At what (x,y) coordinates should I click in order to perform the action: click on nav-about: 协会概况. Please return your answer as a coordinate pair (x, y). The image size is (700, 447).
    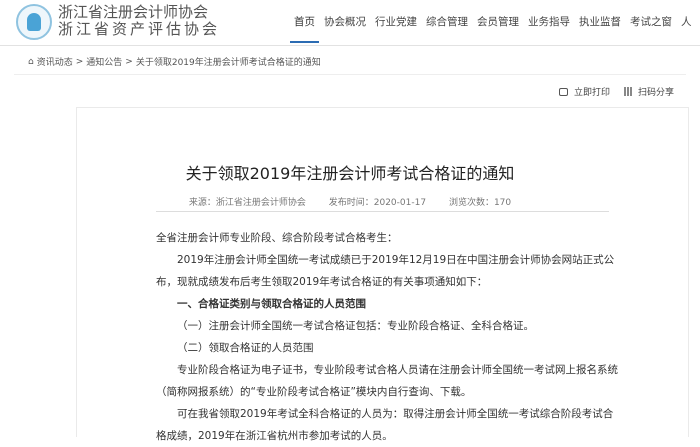
    Looking at the image, I should click on (345, 28).